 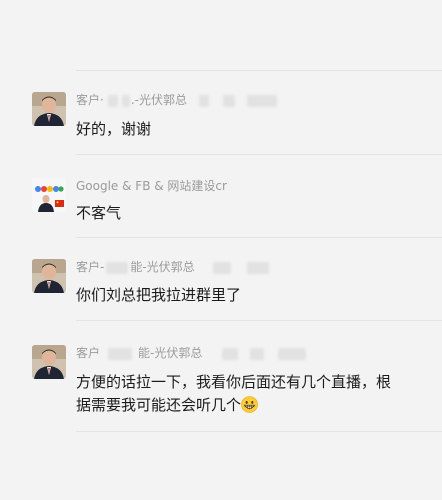 I want to click on sender-name: 客户· .-光伏郭总, so click(x=176, y=100).